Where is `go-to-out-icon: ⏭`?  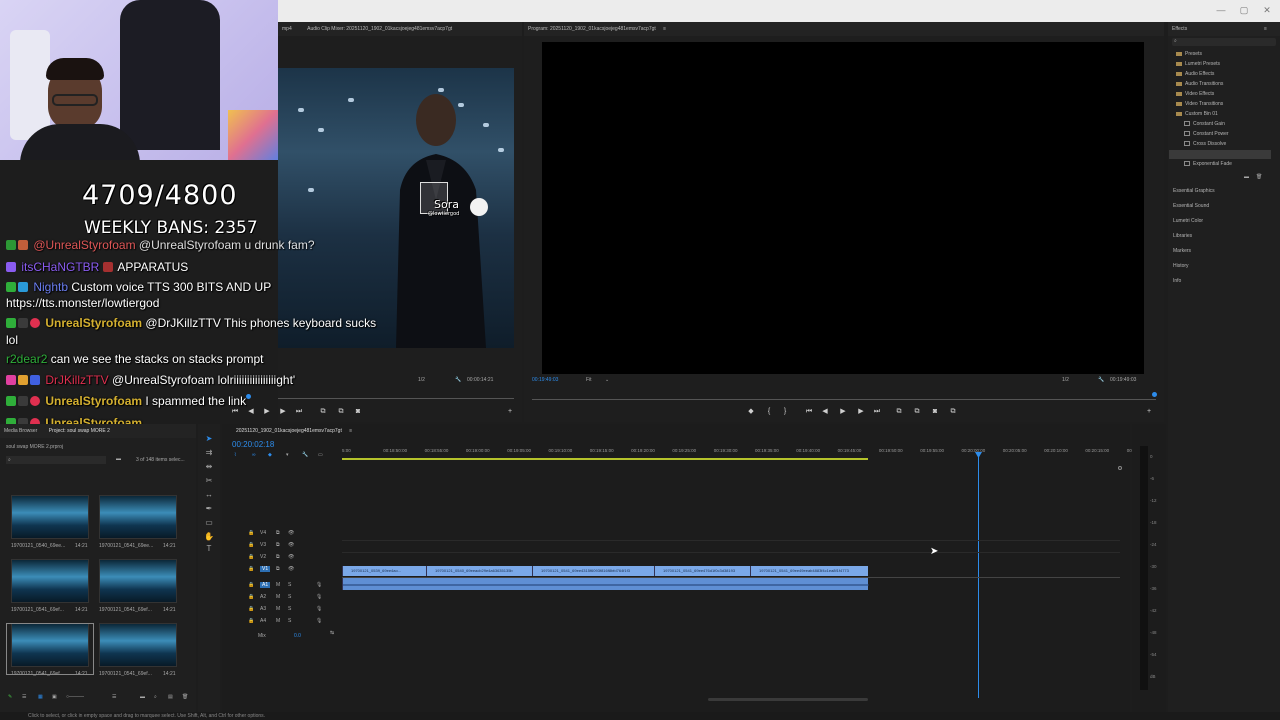 go-to-out-icon: ⏭ is located at coordinates (877, 412).